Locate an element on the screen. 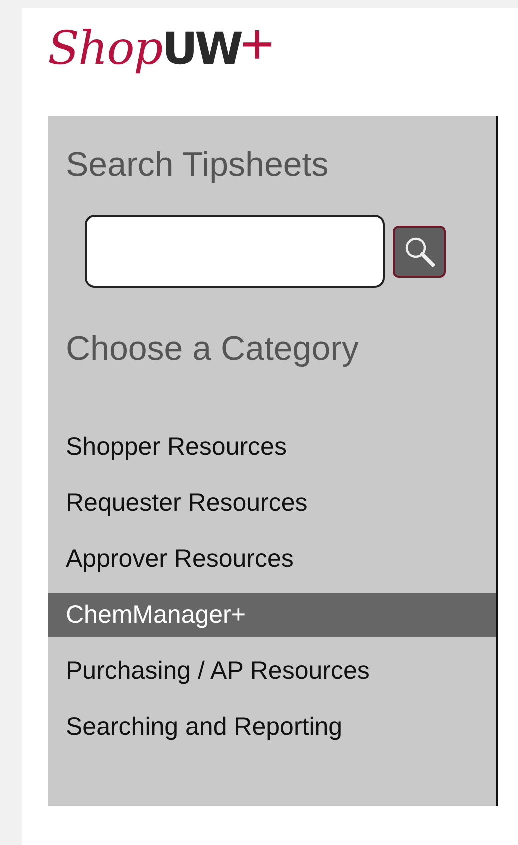 Image resolution: width=518 pixels, height=845 pixels. category-item: Approver Resources is located at coordinates (272, 559).